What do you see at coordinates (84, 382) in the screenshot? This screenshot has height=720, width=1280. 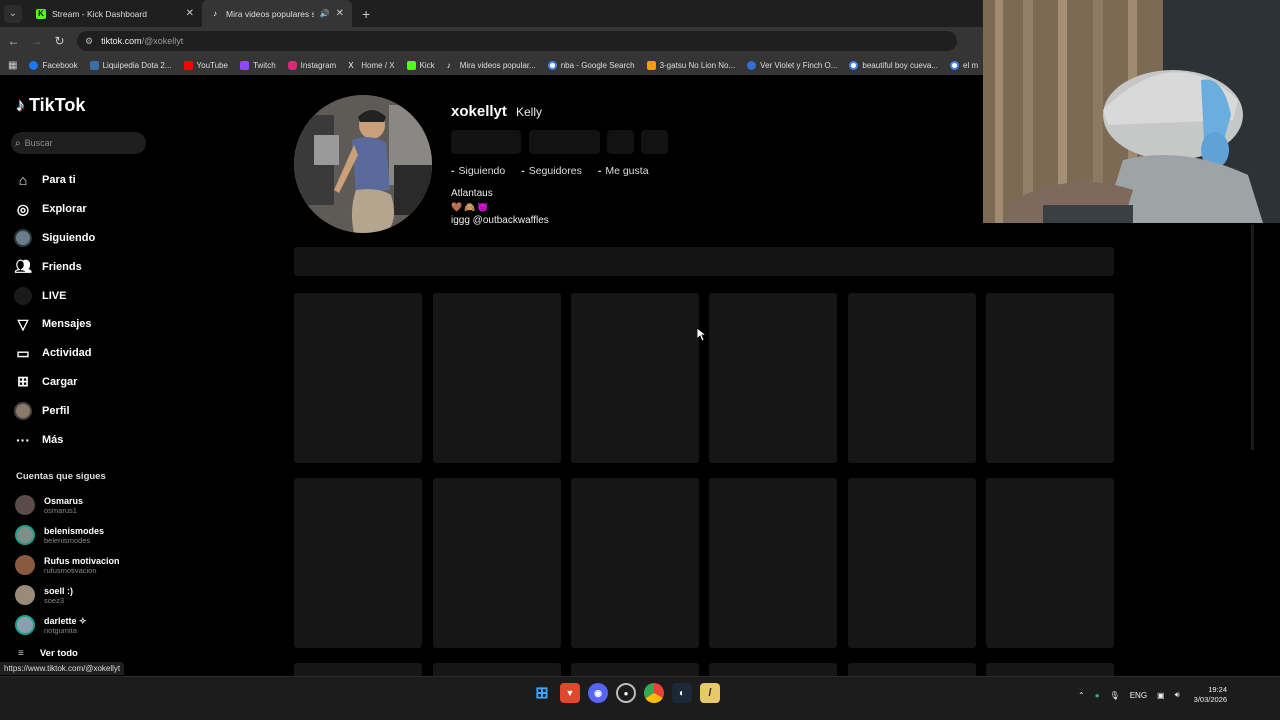 I see `nav-item-cargar: ⊞ Cargar` at bounding box center [84, 382].